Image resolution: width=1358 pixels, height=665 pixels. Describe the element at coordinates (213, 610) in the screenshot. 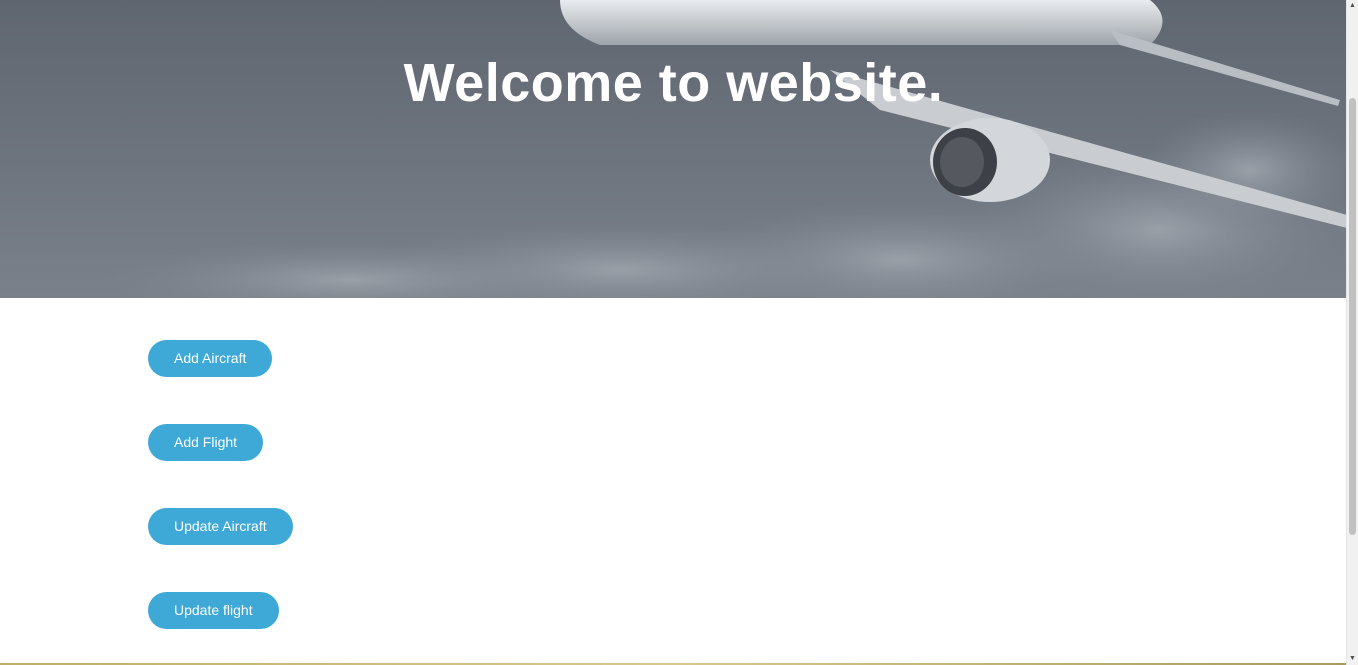

I see `update-flight-button: Update flight` at that location.